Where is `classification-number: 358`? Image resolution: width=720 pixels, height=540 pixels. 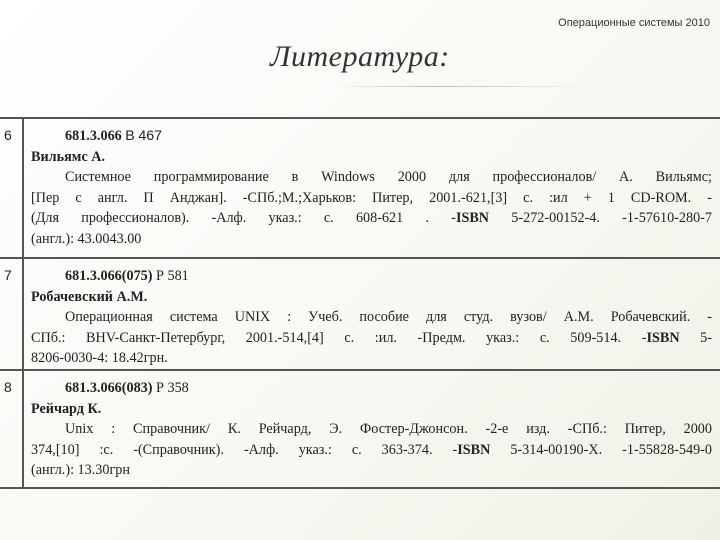
classification-number: 358 is located at coordinates (178, 388).